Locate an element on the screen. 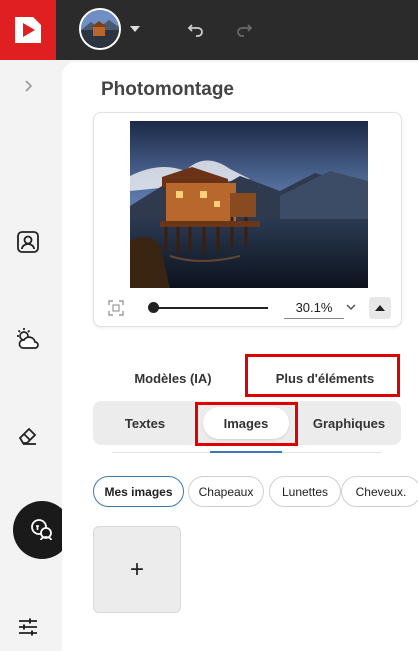 This screenshot has height=651, width=418. account-caret-icon is located at coordinates (135, 29).